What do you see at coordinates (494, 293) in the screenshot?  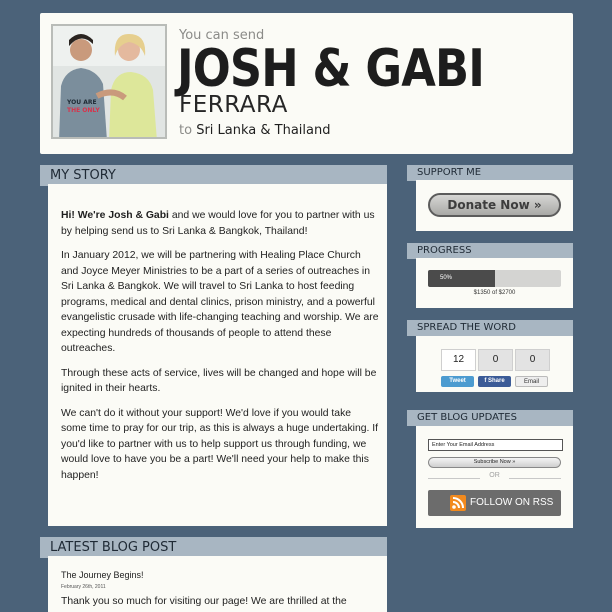 I see `progress-amount: $1350 of $2700` at bounding box center [494, 293].